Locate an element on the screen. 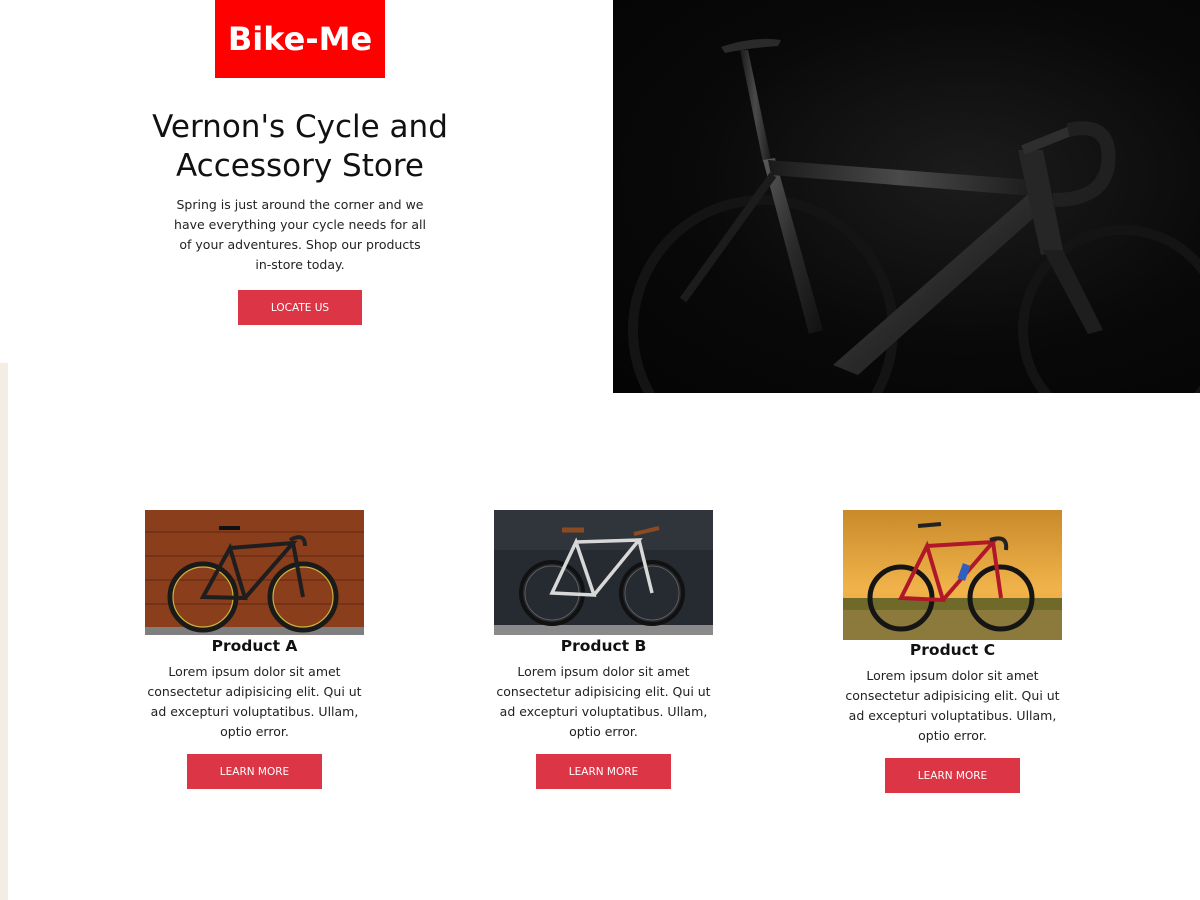 The height and width of the screenshot is (900, 1200). red-road-bike-sunset-field-photo is located at coordinates (952, 575).